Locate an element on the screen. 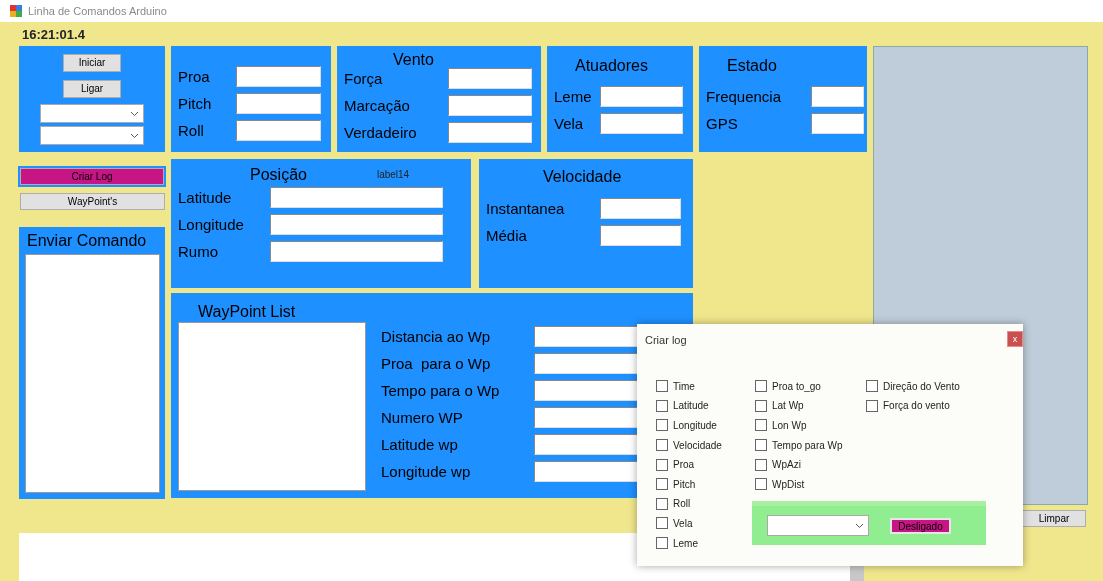 This screenshot has height=581, width=1103. checkbox-label: Velocidade is located at coordinates (697, 445).